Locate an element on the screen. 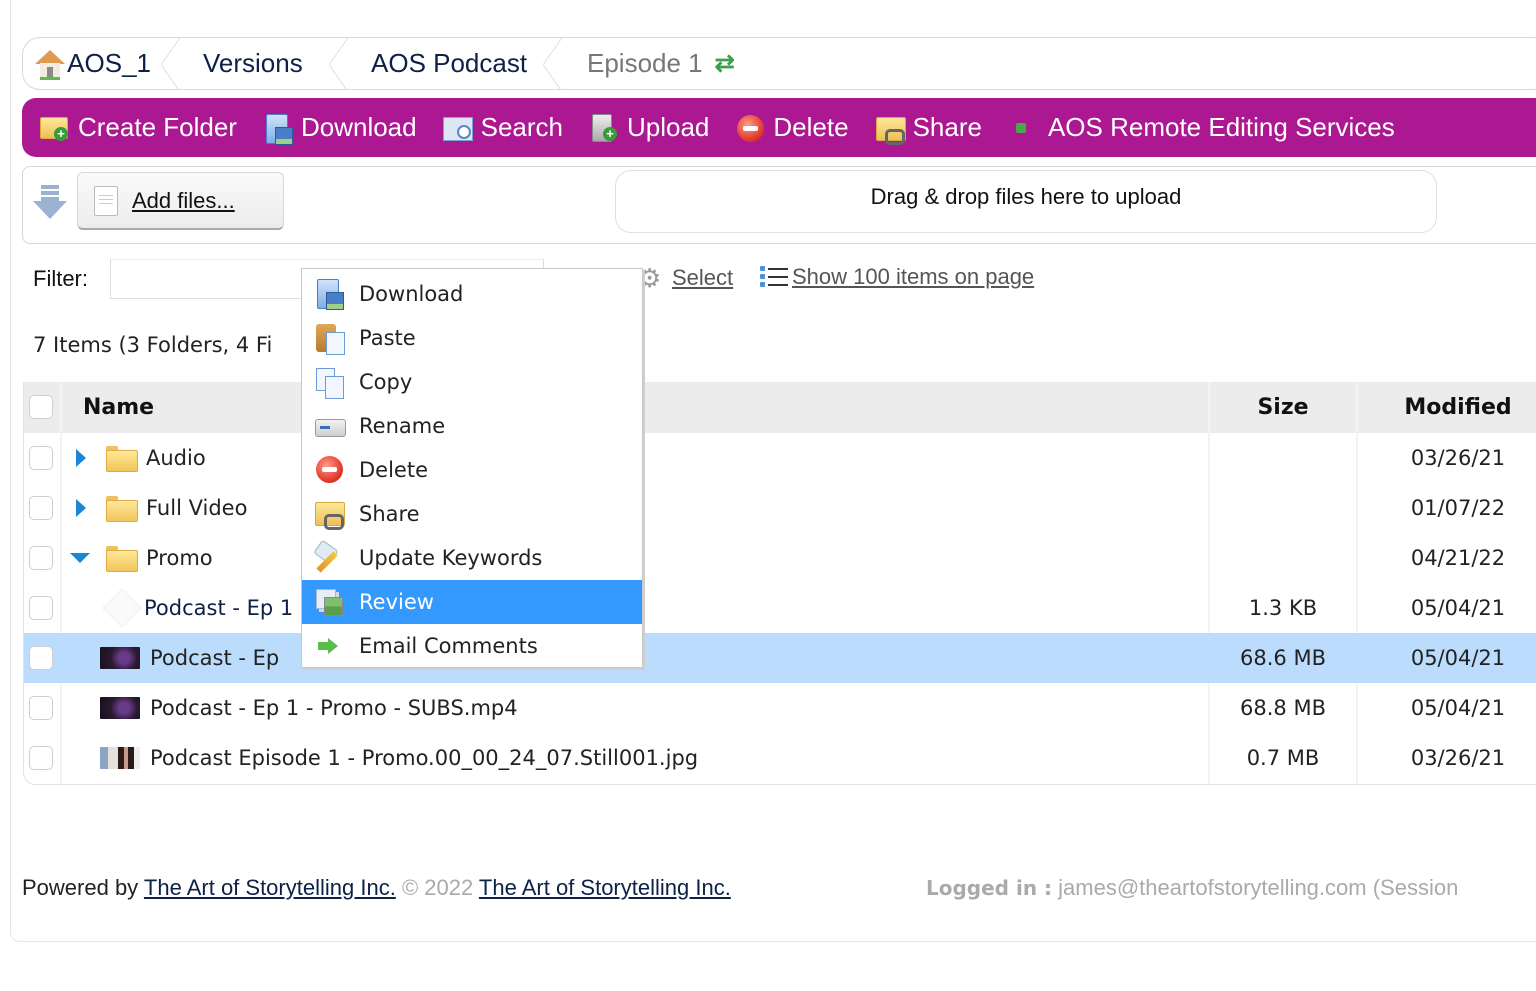 This screenshot has height=991, width=1536. logged-in-user: james@theartofstorytelling.com (Session is located at coordinates (1258, 887).